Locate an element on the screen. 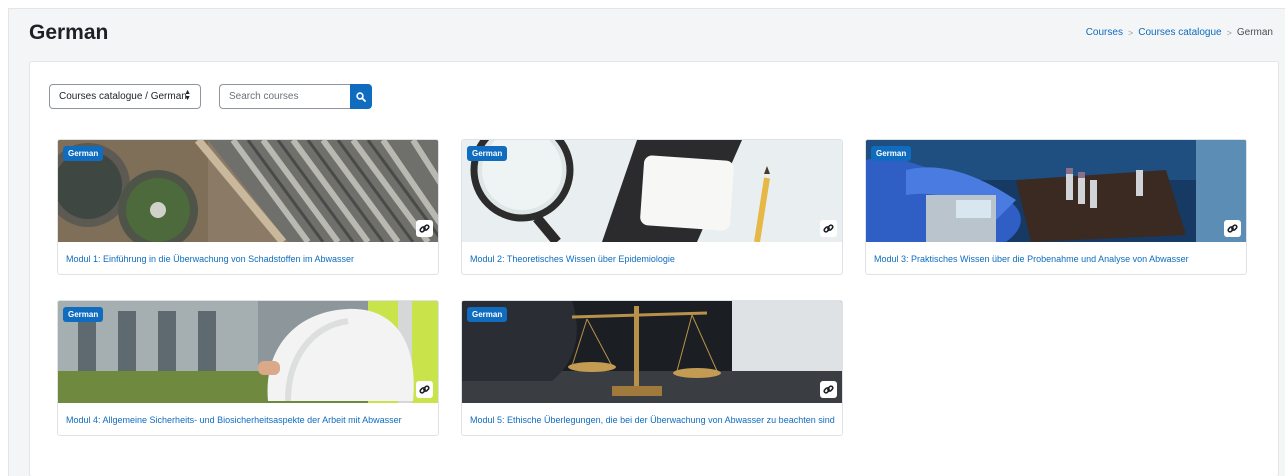 This screenshot has width=1285, height=476. breadcrumb-courses-catalogue: Courses catalogue is located at coordinates (1179, 32).